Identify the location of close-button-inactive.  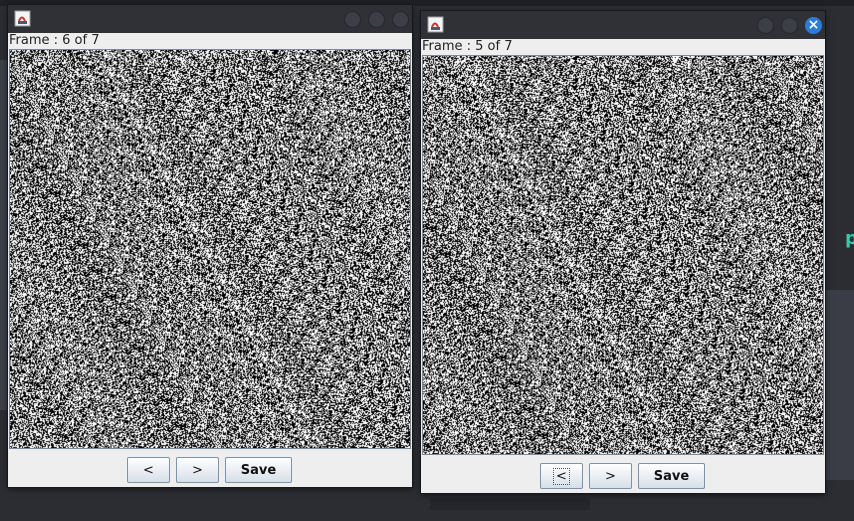
(400, 19).